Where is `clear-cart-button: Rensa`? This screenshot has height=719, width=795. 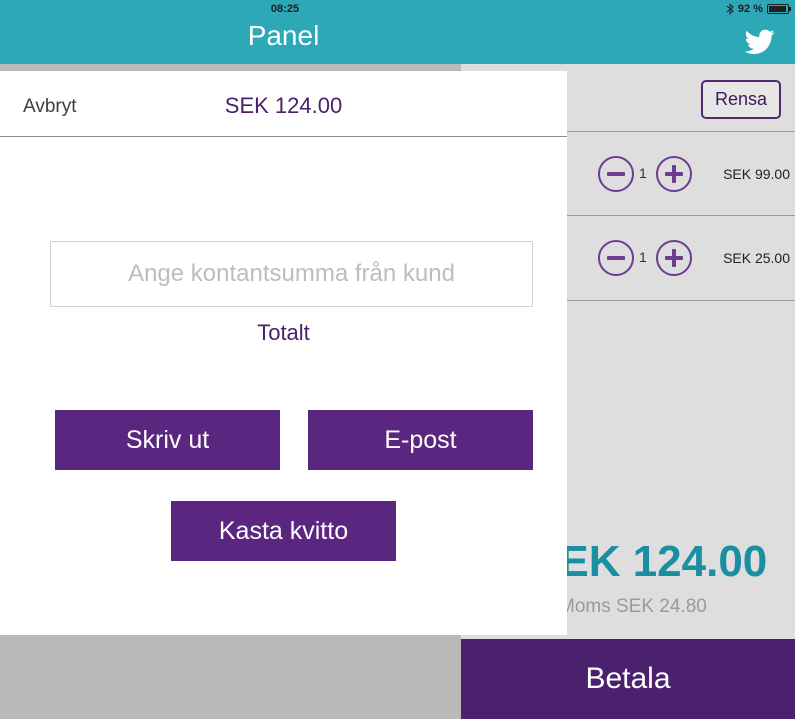
clear-cart-button: Rensa is located at coordinates (741, 99).